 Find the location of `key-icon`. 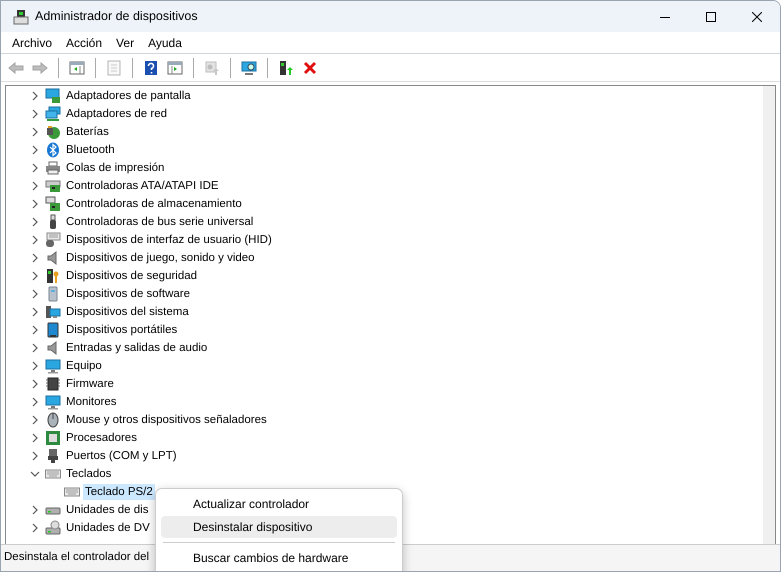

key-icon is located at coordinates (53, 276).